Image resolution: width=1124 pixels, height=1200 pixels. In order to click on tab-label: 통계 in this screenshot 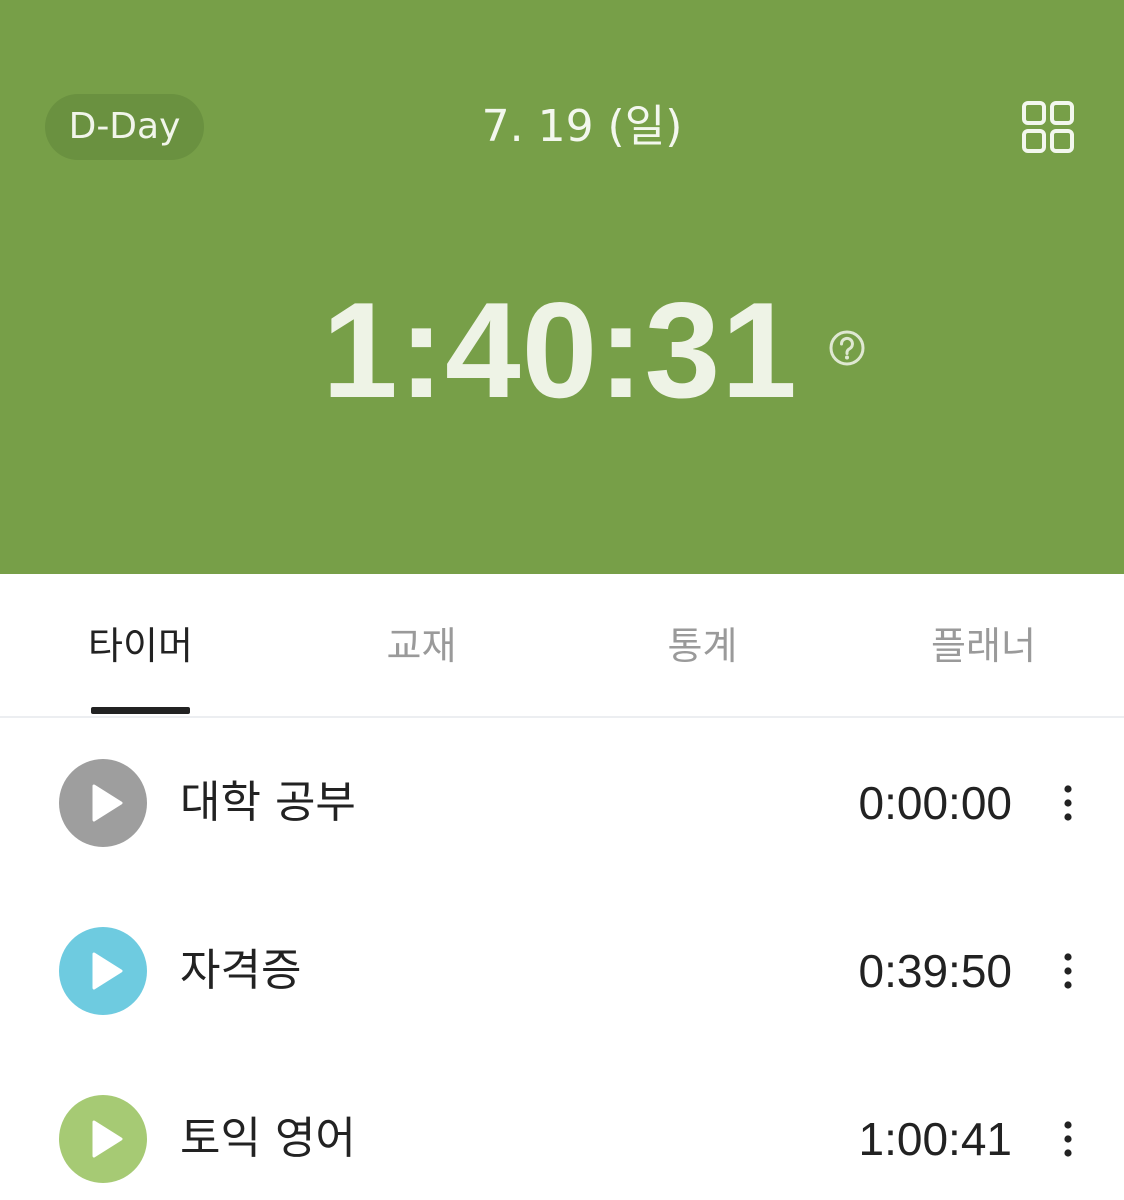, I will do `click(702, 646)`.